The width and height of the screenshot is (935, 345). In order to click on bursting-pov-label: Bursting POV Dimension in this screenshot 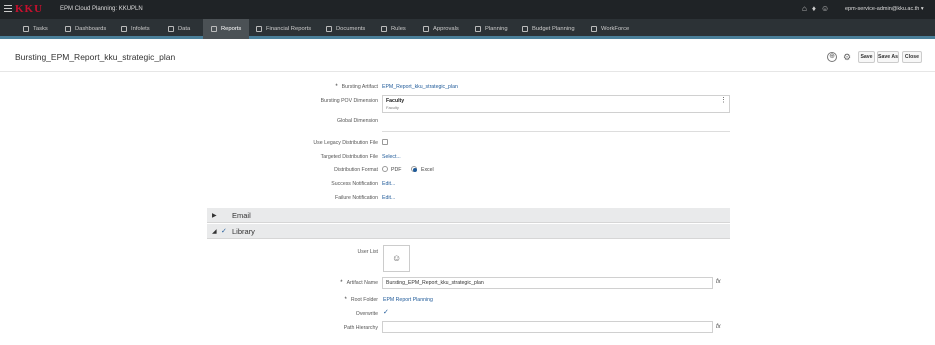, I will do `click(349, 101)`.